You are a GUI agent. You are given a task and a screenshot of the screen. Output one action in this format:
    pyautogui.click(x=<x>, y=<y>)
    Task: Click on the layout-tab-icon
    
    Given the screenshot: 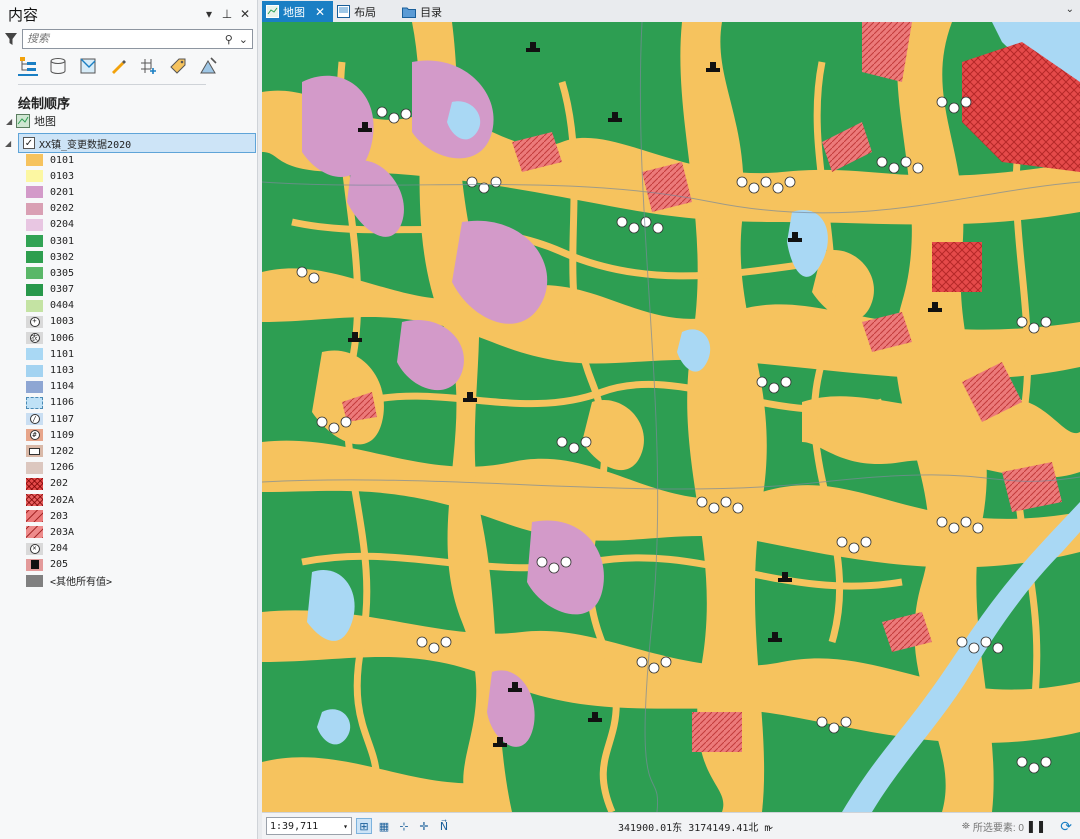 What is the action you would take?
    pyautogui.click(x=344, y=11)
    